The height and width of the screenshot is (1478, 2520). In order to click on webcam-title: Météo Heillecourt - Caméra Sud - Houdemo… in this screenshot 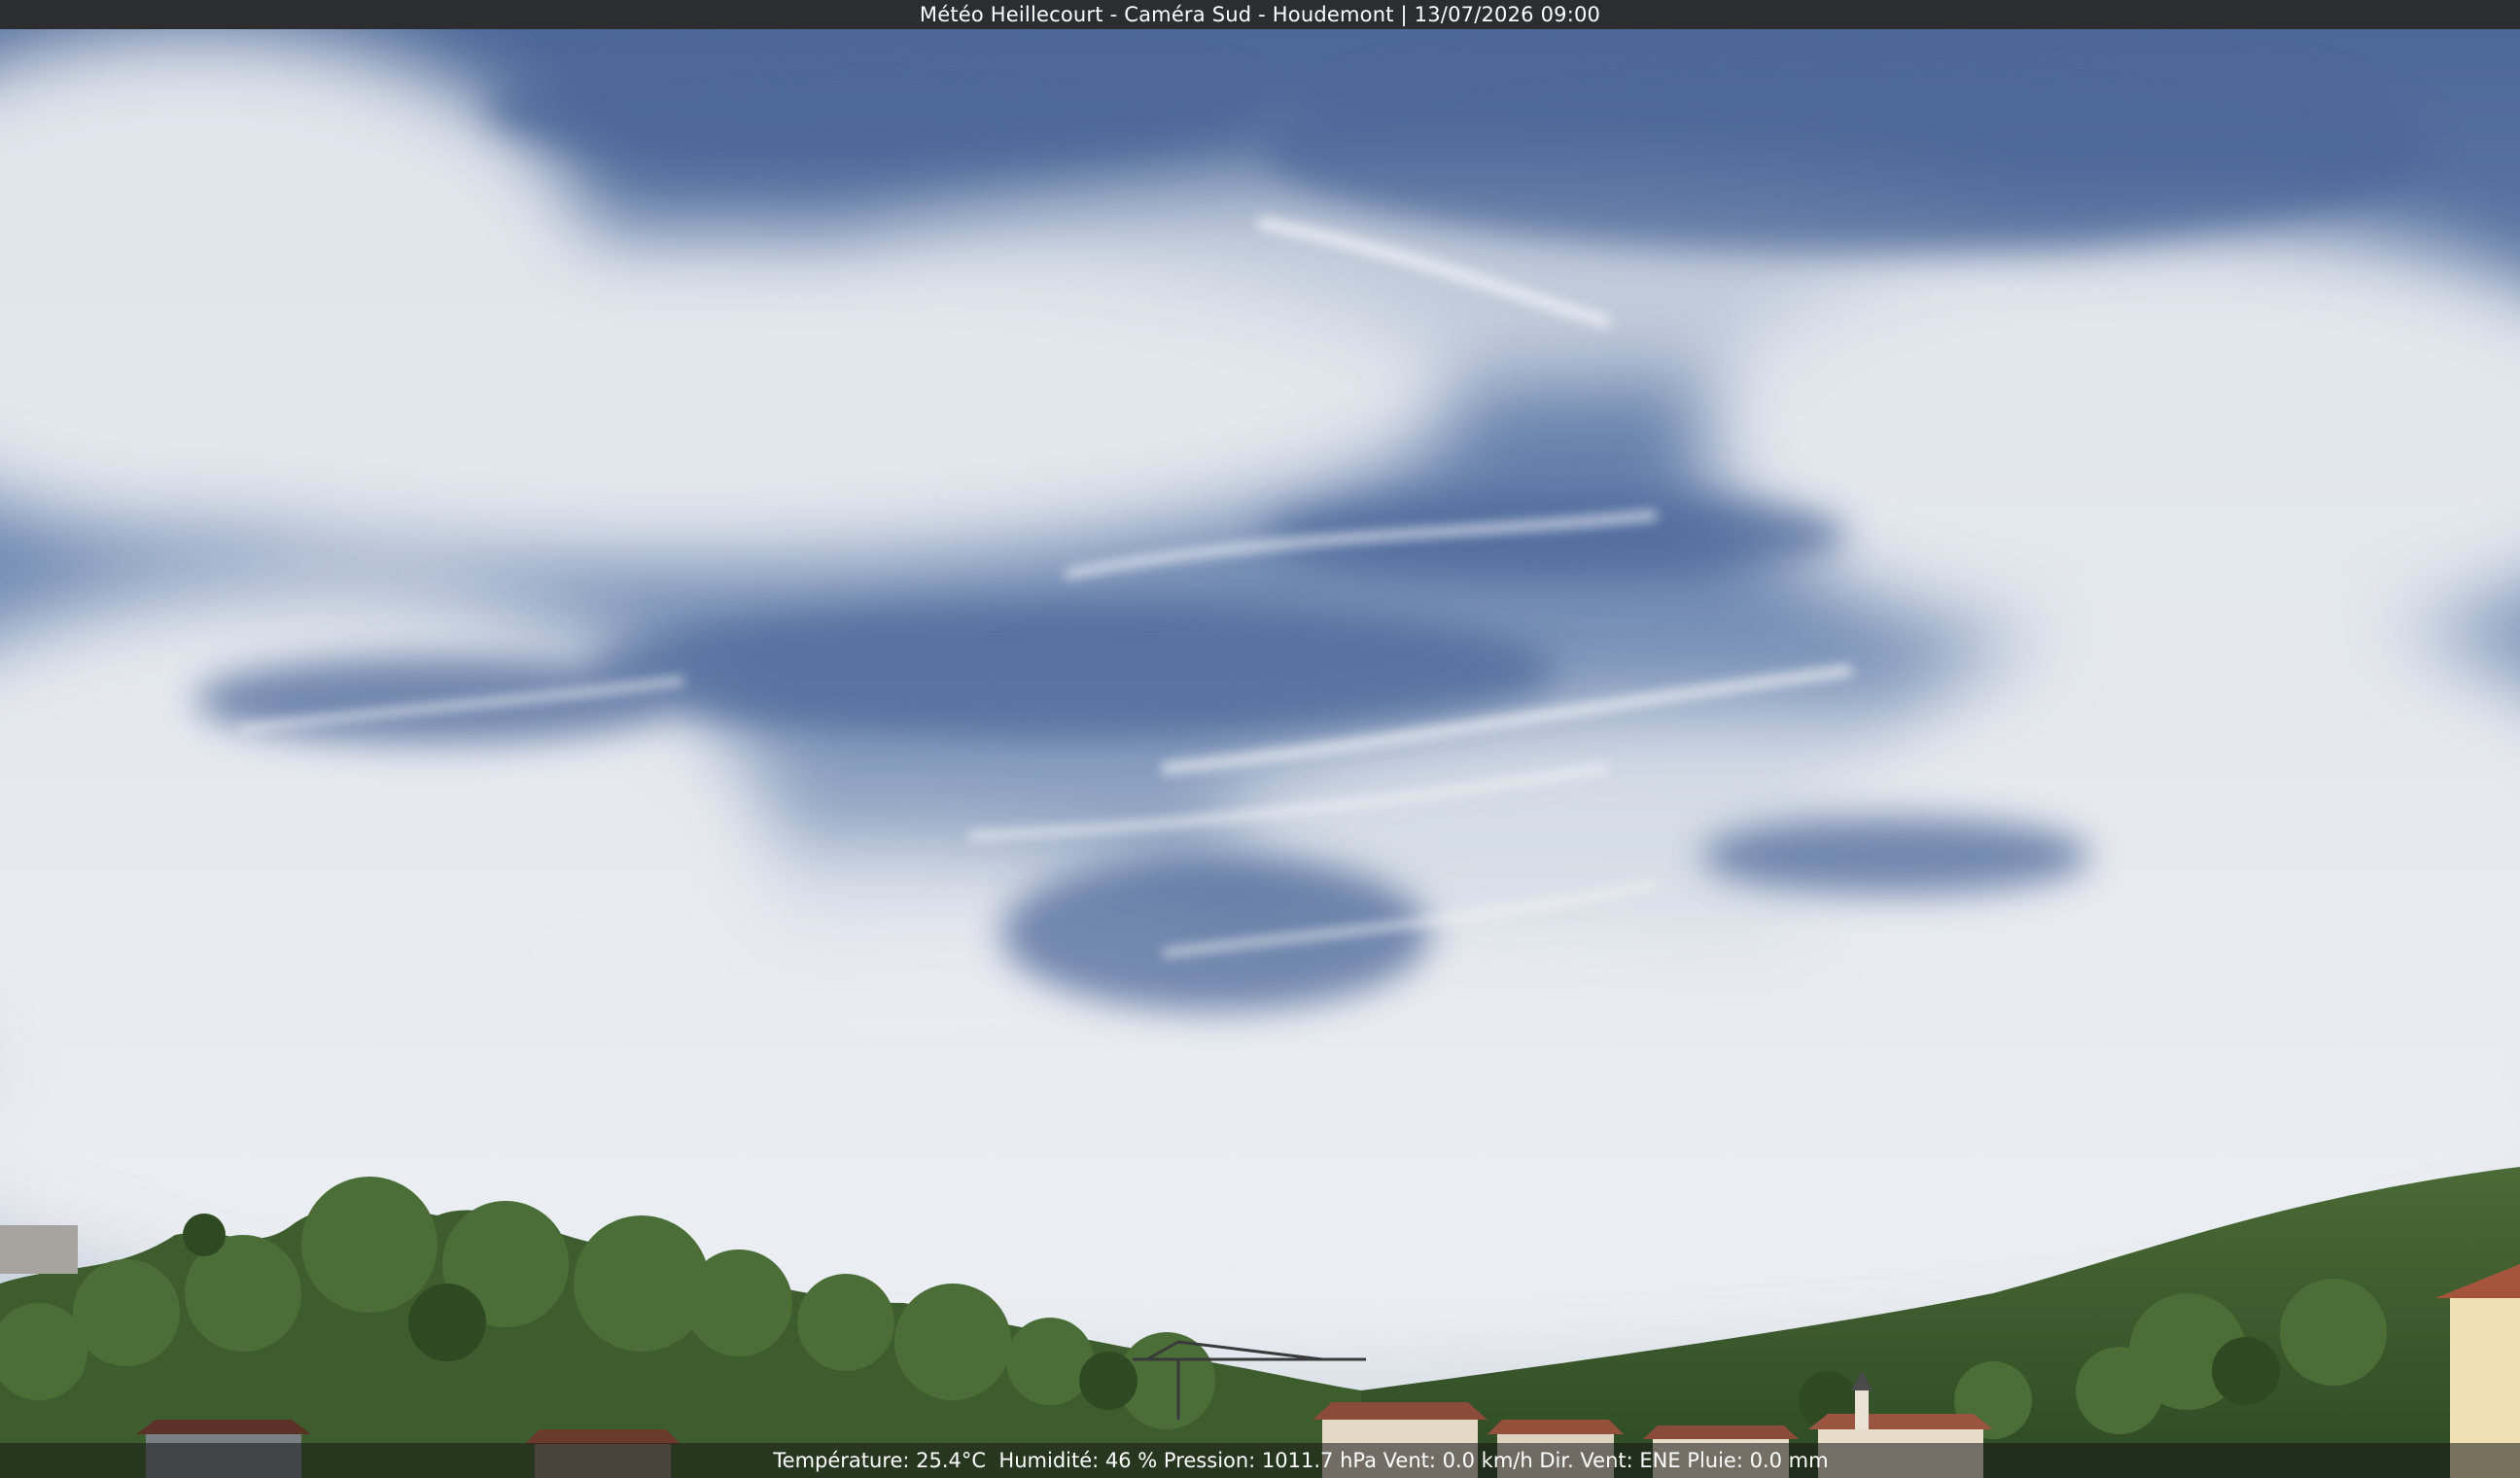, I will do `click(1260, 14)`.